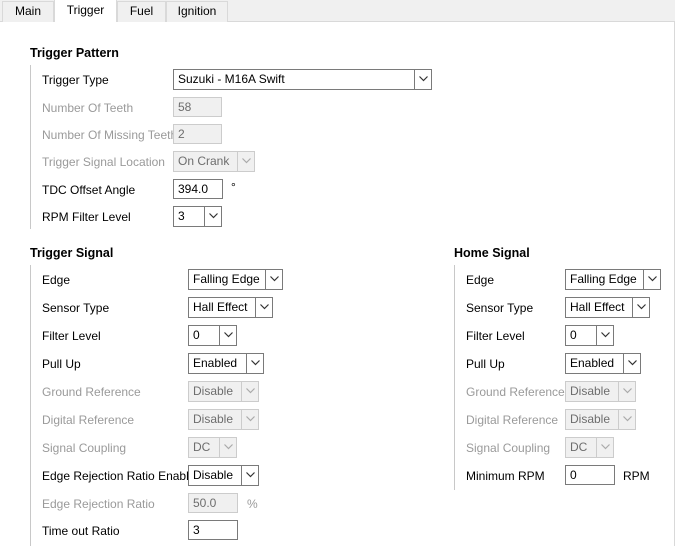 This screenshot has height=546, width=675. I want to click on ts-ground-ref-select: Disable, so click(223, 391).